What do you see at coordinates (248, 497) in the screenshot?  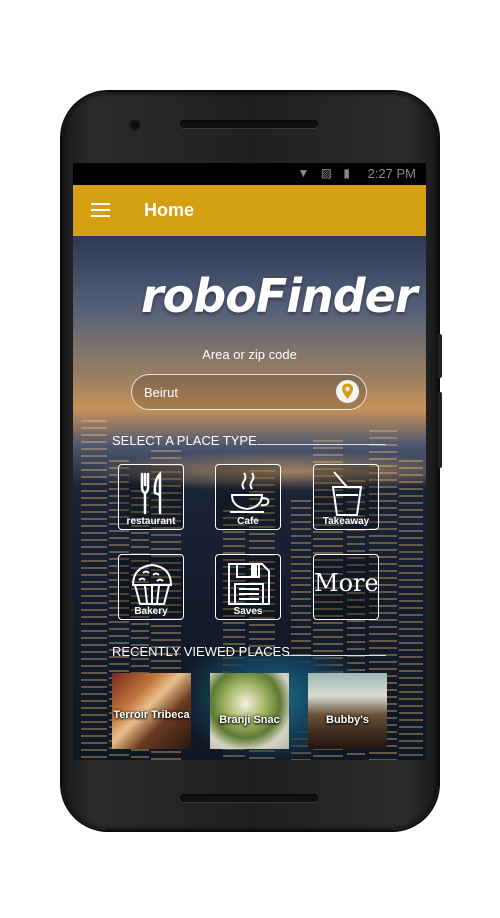 I see `place-type-cafe: Cafe` at bounding box center [248, 497].